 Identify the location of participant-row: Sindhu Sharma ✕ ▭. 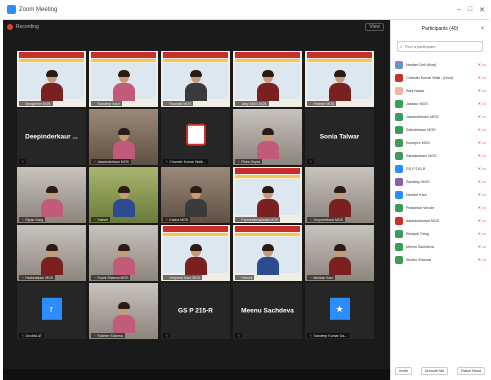
(440, 259).